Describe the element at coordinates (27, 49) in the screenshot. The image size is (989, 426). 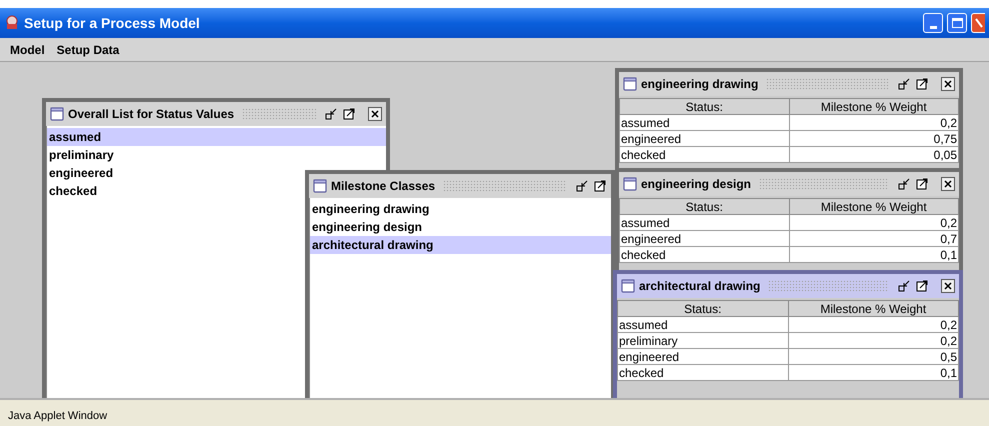
I see `menu-item: Model` at that location.